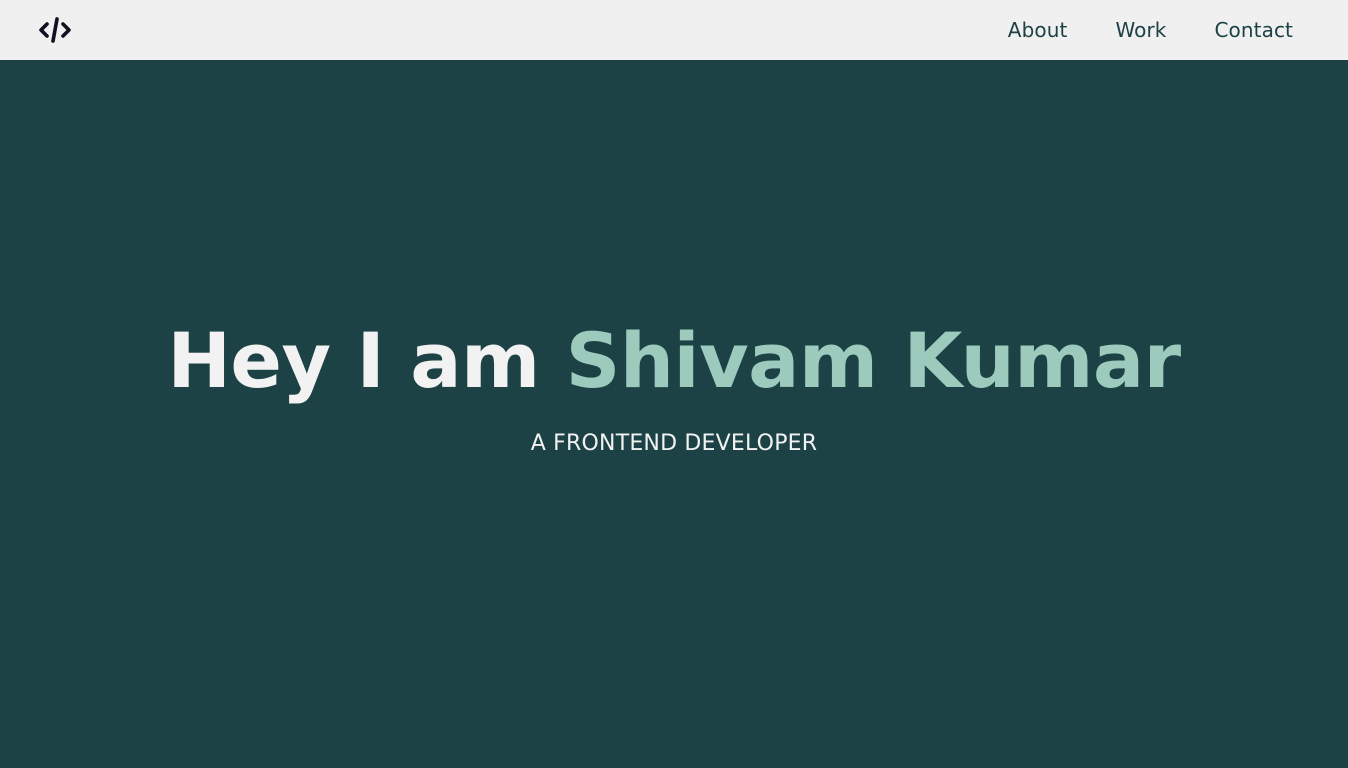 The width and height of the screenshot is (1348, 768). I want to click on logo-link, so click(55, 30).